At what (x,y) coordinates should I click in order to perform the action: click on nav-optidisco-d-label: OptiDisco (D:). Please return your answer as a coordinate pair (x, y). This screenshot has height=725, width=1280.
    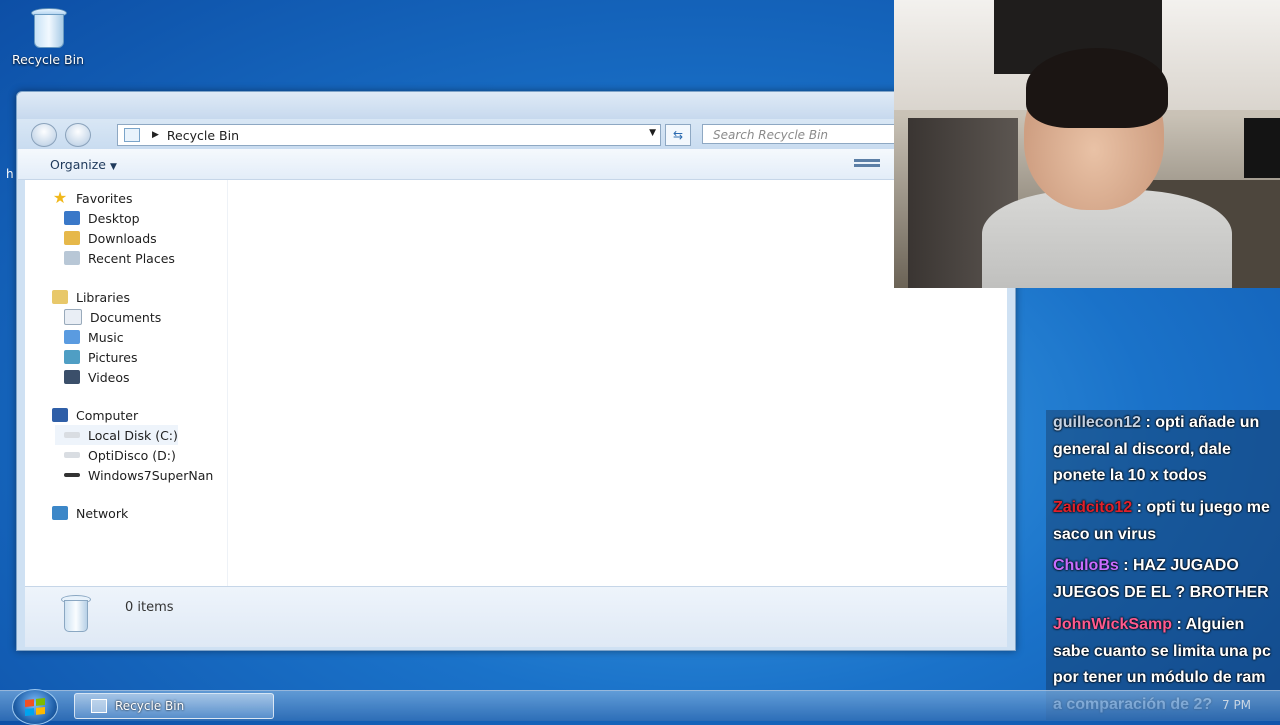
    Looking at the image, I should click on (132, 455).